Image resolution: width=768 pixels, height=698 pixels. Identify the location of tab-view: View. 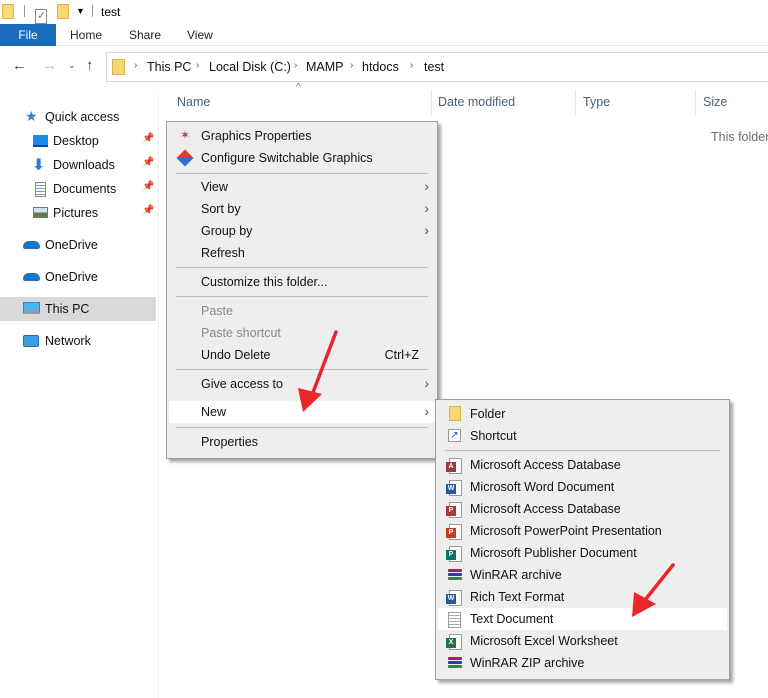
(200, 35).